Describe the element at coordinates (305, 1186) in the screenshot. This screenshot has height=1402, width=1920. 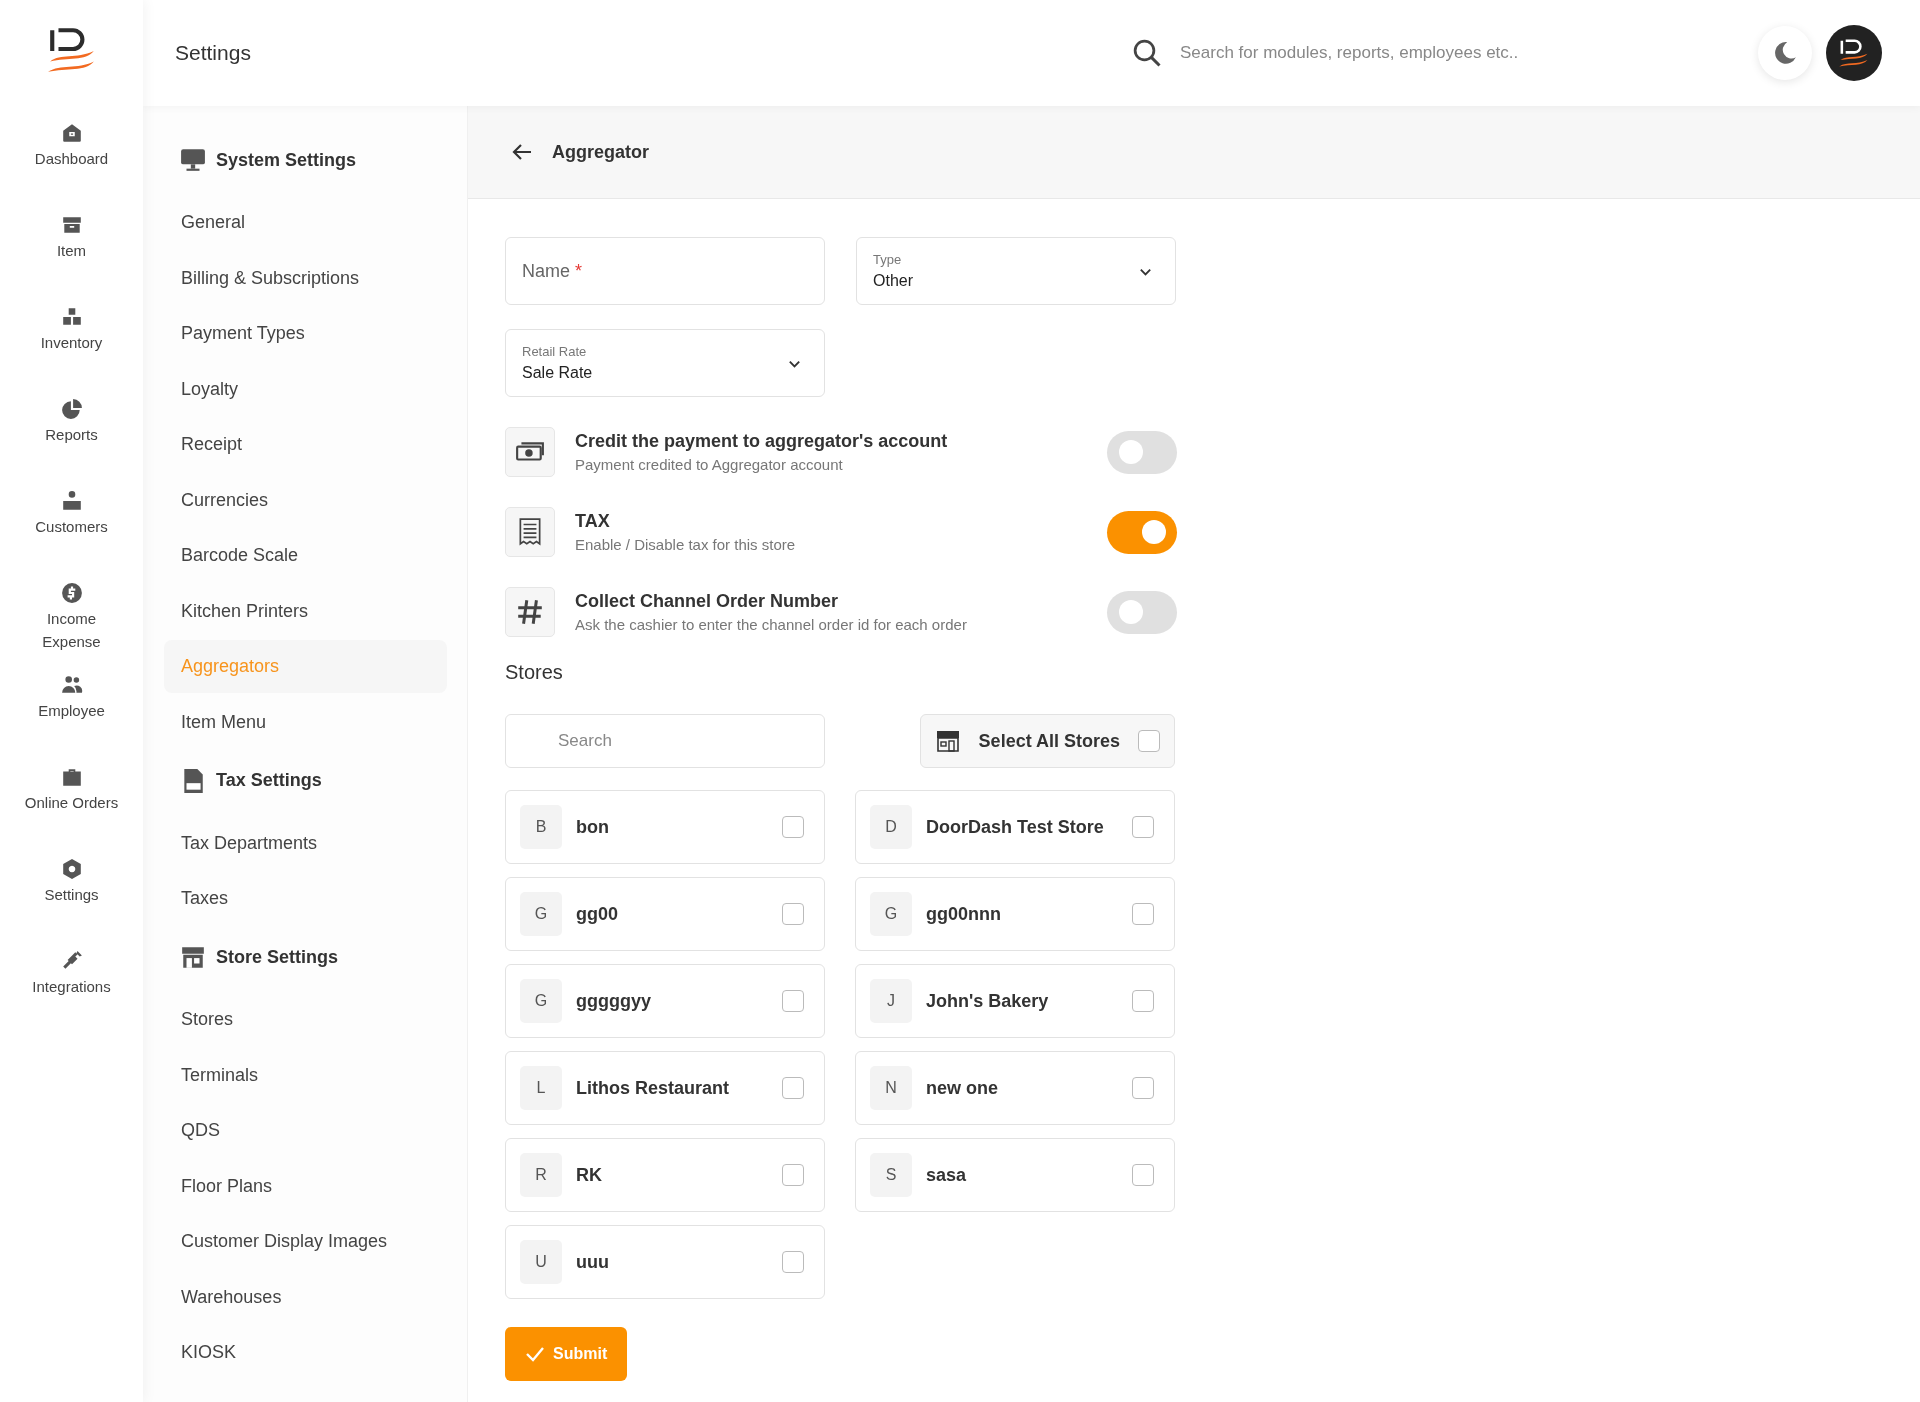
I see `settings-menu-item: Floor Plans` at that location.